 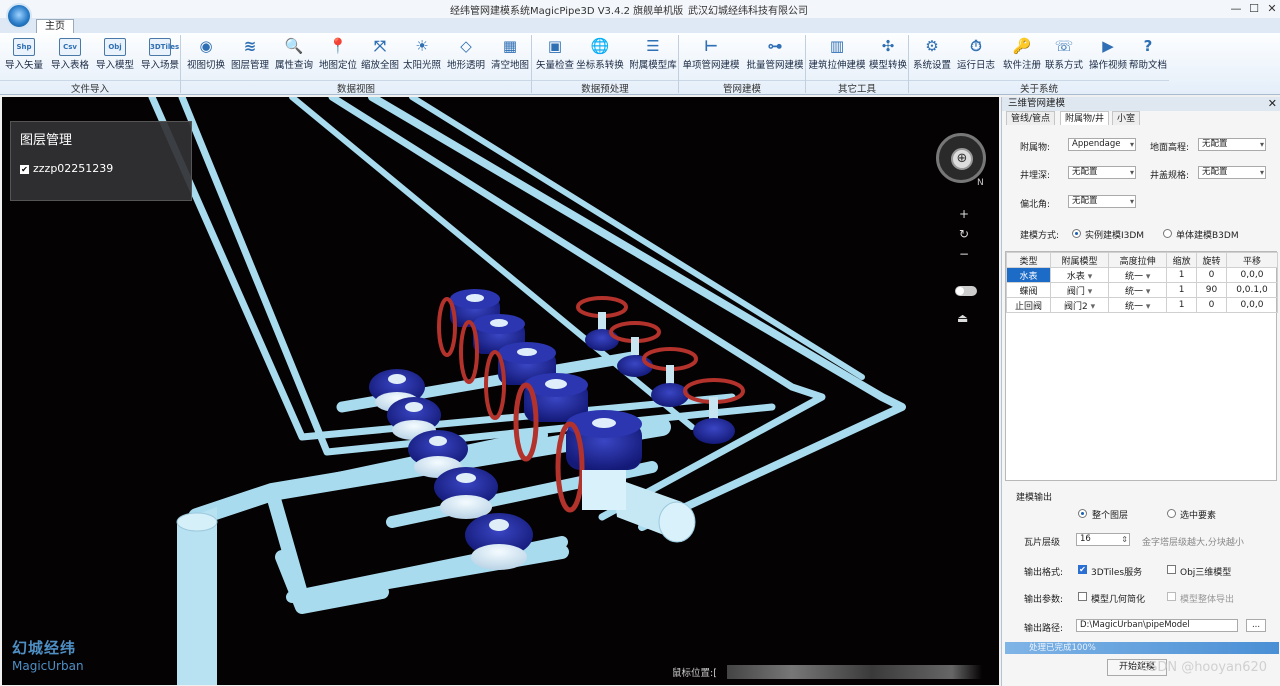 What do you see at coordinates (932, 46) in the screenshot?
I see `system-settings-icon: ⚙` at bounding box center [932, 46].